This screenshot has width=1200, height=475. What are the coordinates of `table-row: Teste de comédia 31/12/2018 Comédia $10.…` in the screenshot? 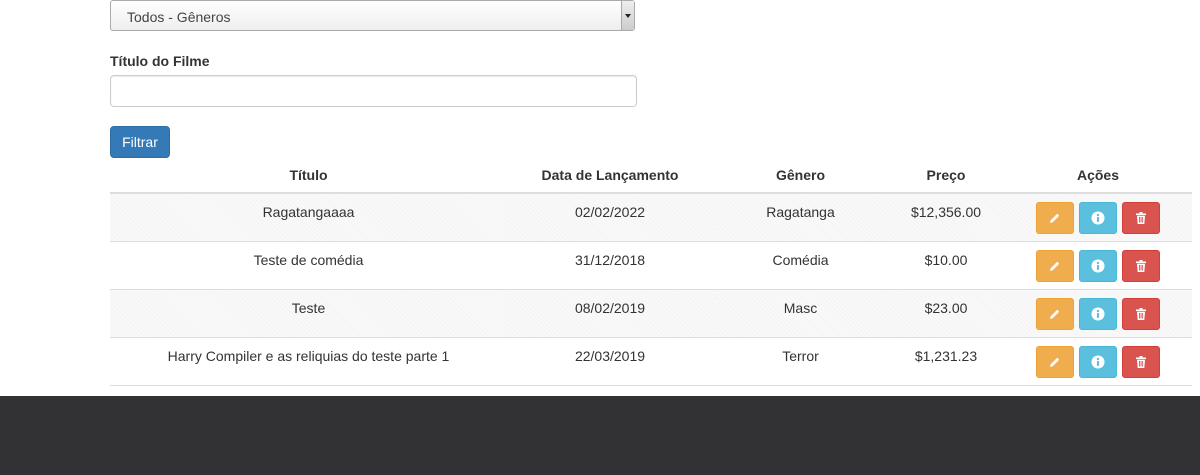 It's located at (651, 265).